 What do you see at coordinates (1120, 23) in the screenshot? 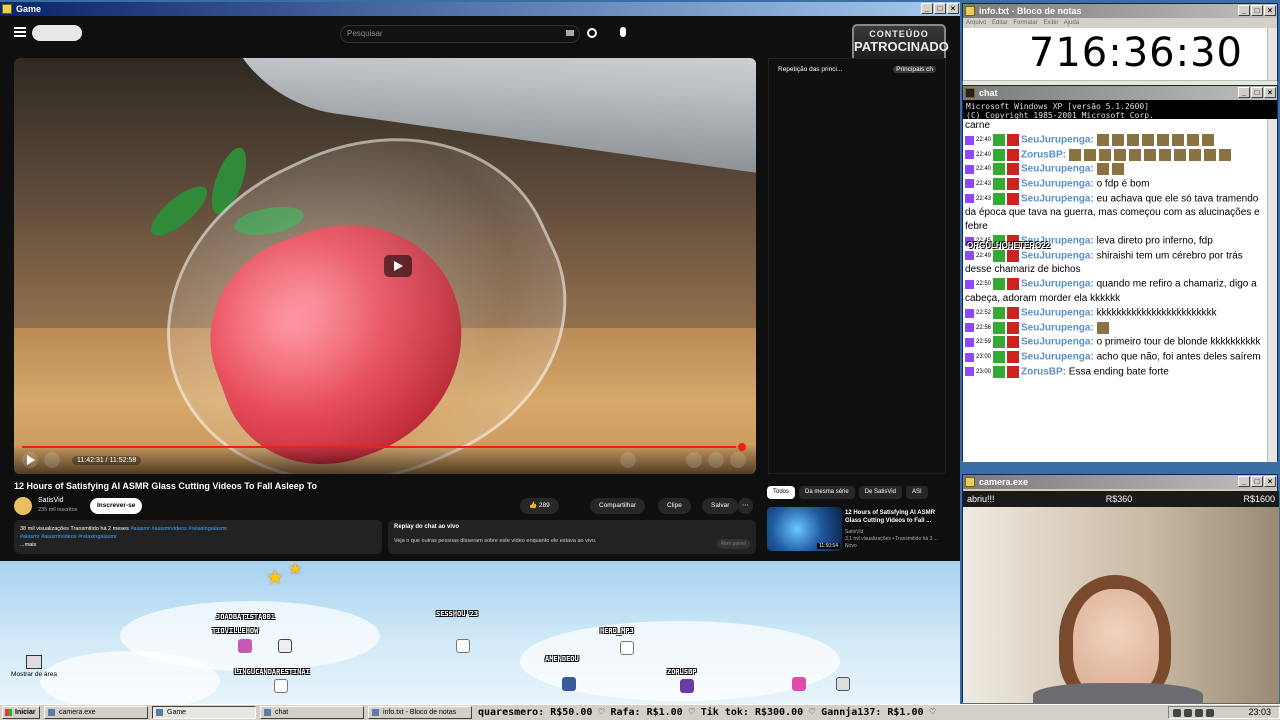
I see `notepad-menu: Arquivo Editar Formatar Exibir Ajuda` at bounding box center [1120, 23].